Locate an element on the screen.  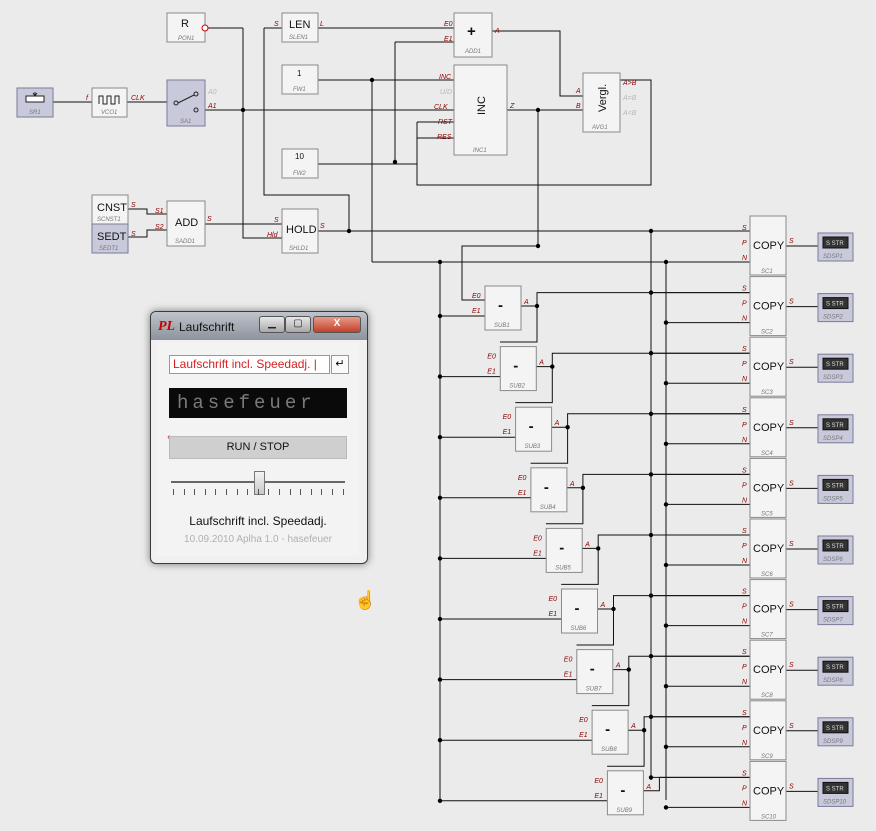
run-stop-button: RUN / STOP is located at coordinates (258, 447).